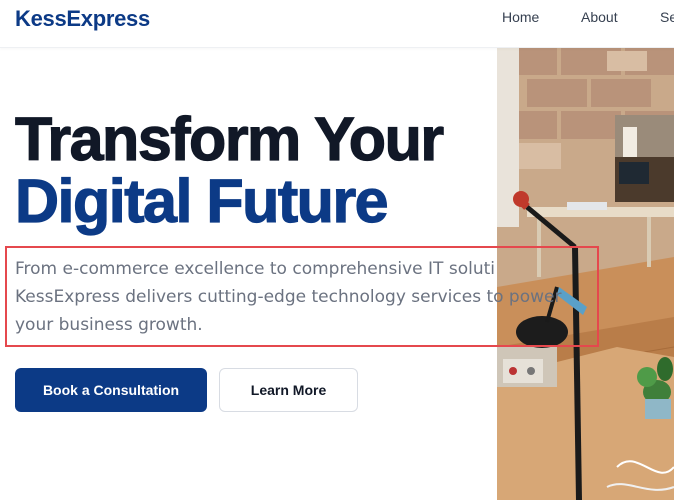 Image resolution: width=674 pixels, height=500 pixels. What do you see at coordinates (229, 139) in the screenshot?
I see `headline-line-1: Transform Your` at bounding box center [229, 139].